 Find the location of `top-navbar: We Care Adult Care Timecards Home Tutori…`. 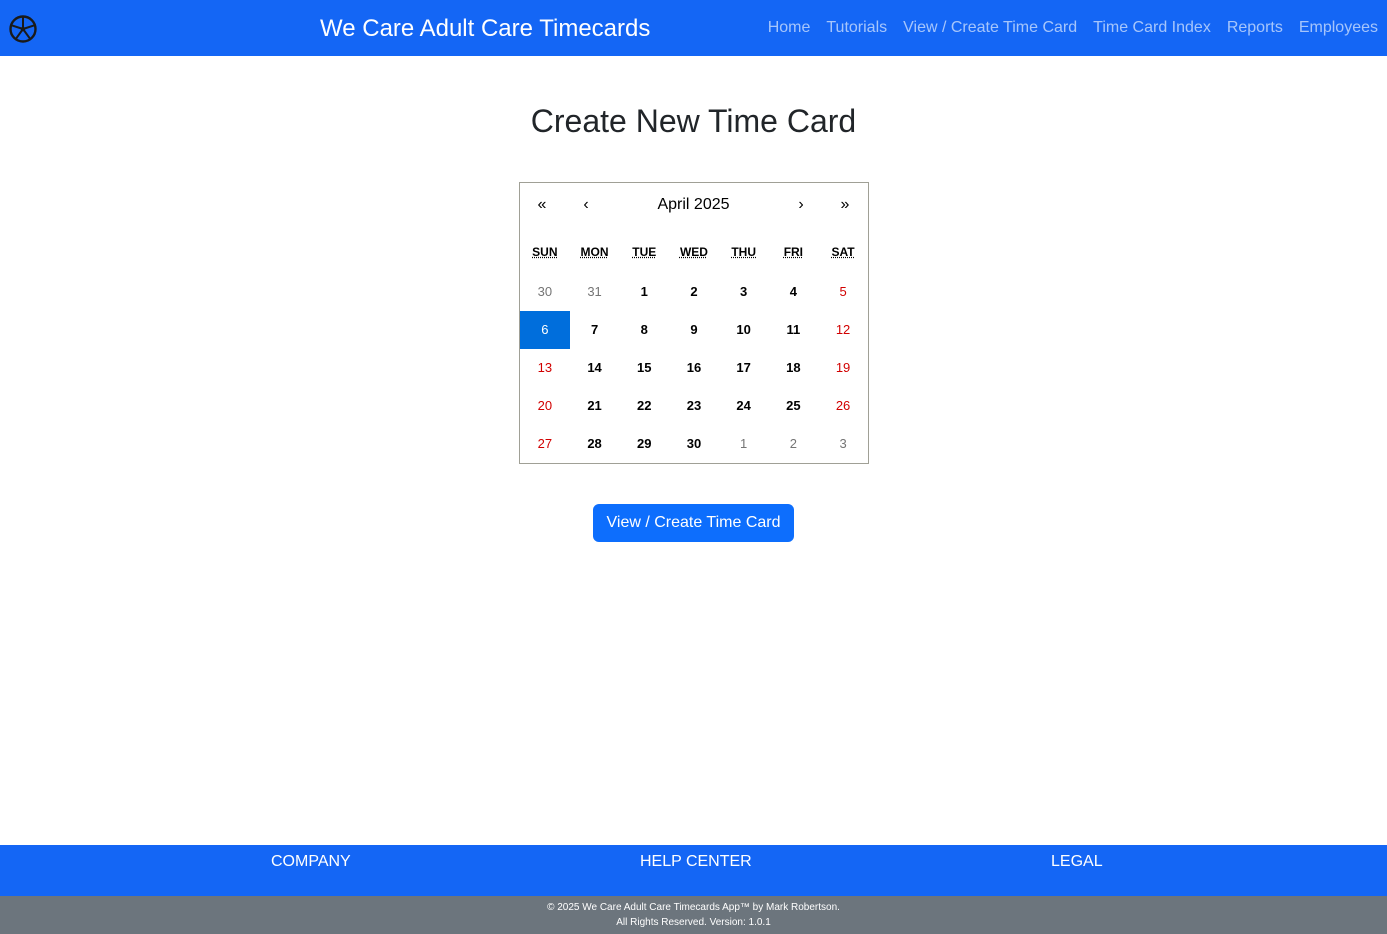

top-navbar: We Care Adult Care Timecards Home Tutori… is located at coordinates (693, 28).